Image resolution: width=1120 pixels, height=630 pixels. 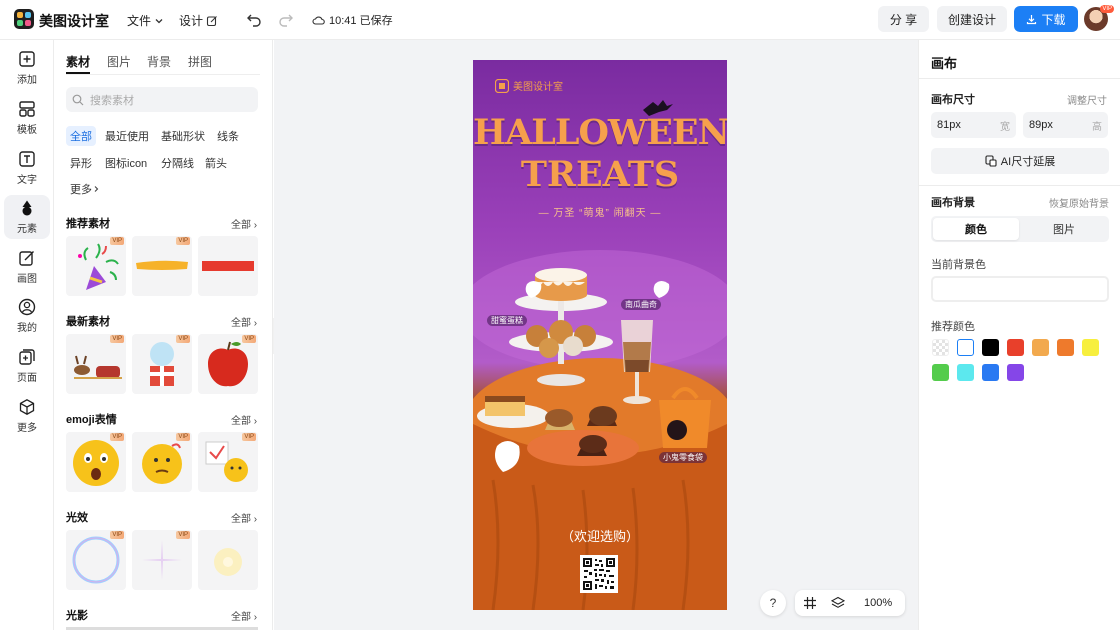 I want to click on ai-resize-button: AI尺寸延展, so click(x=1020, y=161).